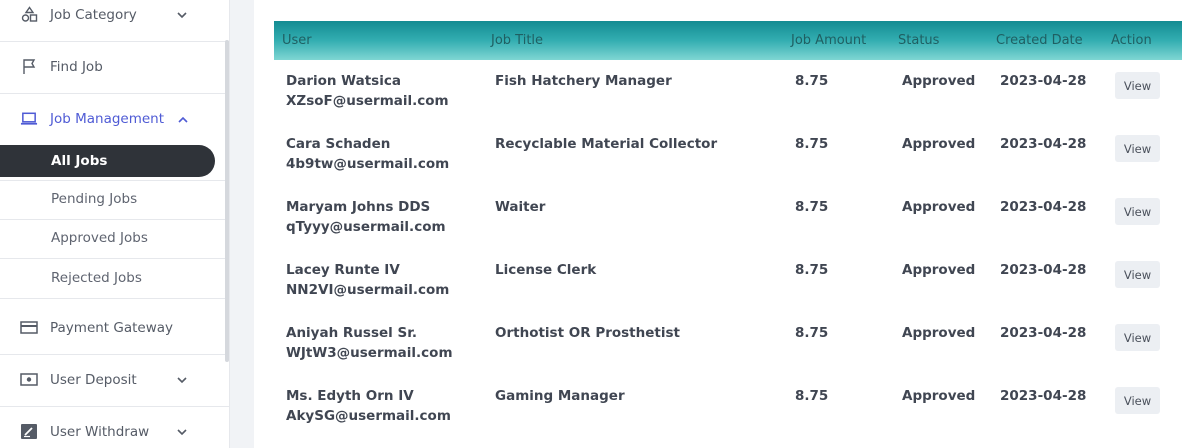  Describe the element at coordinates (358, 207) in the screenshot. I see `user-name: Maryam Johns DDS` at that location.